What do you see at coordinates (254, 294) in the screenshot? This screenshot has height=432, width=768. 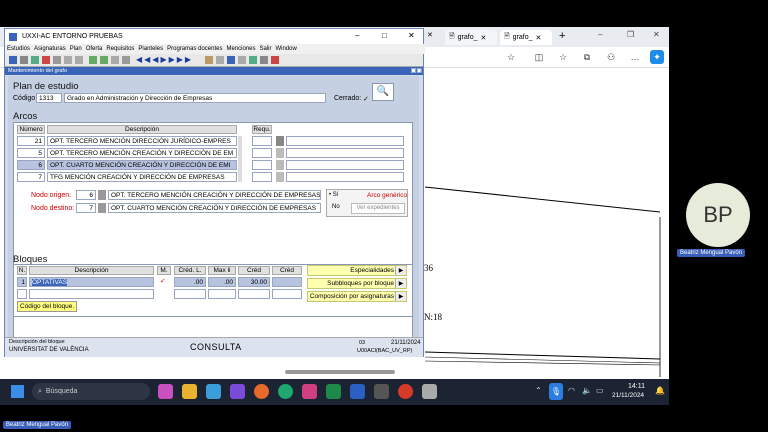 I see `bloque-cred` at bounding box center [254, 294].